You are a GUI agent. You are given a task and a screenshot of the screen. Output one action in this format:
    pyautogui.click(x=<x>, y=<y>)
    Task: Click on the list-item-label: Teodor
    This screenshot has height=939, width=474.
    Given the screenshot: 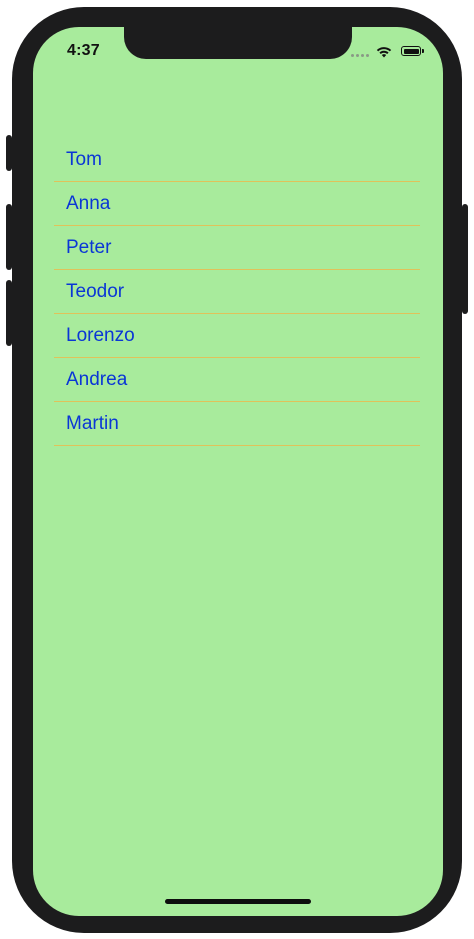 What is the action you would take?
    pyautogui.click(x=95, y=291)
    